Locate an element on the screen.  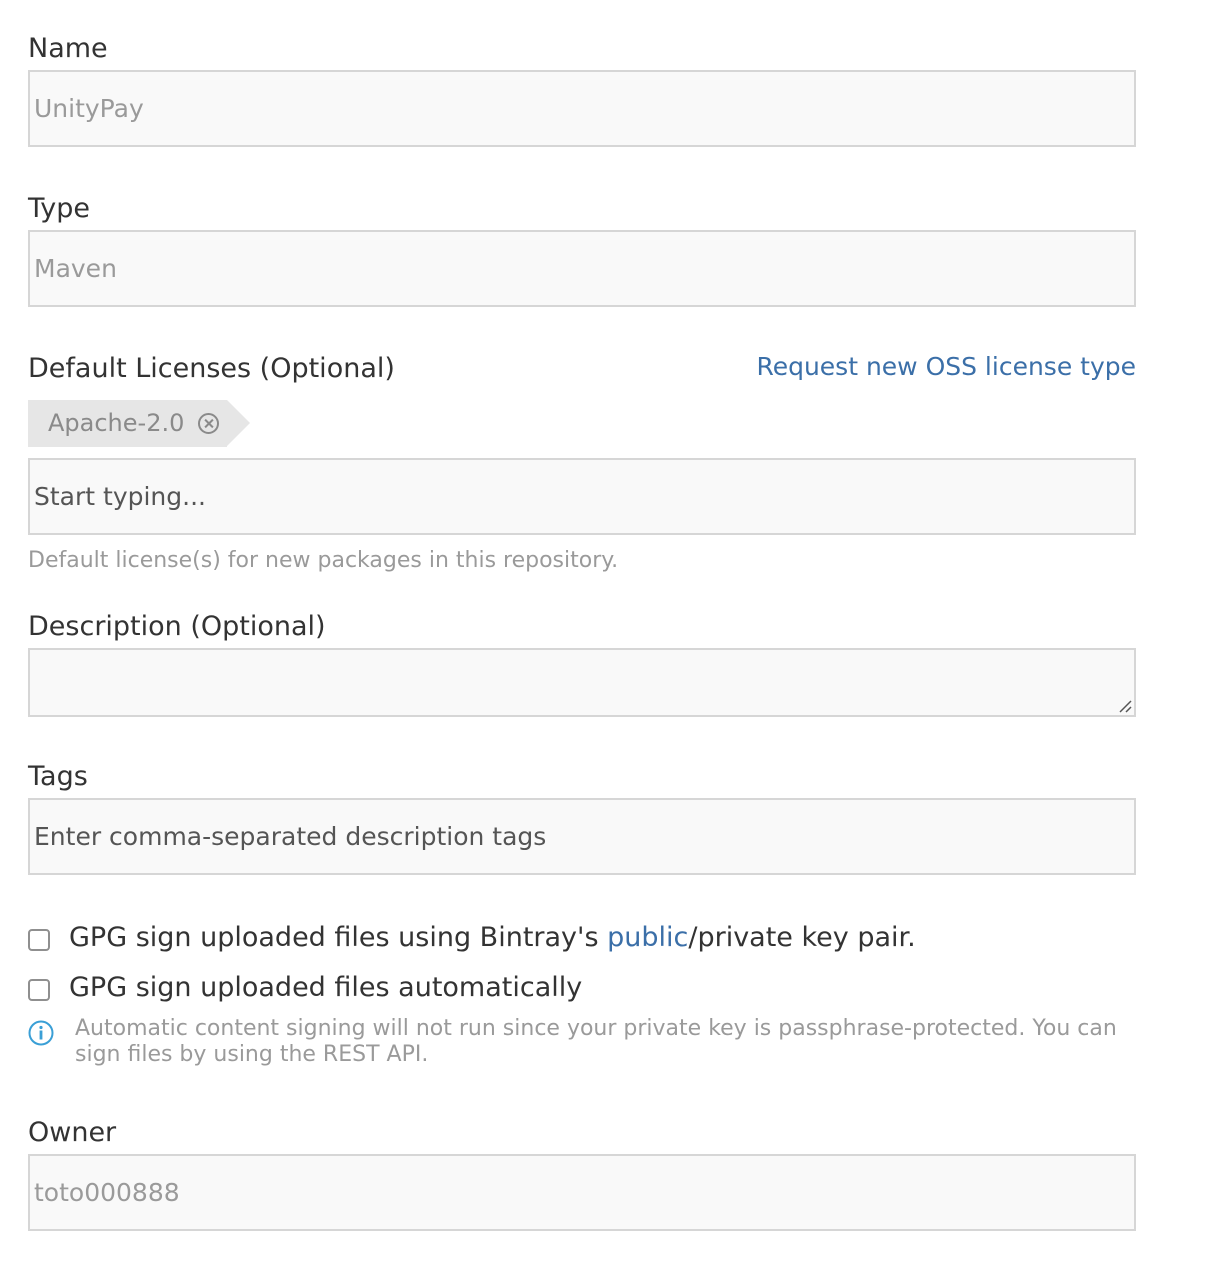
gpg-auto-label: GPG sign uploaded files automatically is located at coordinates (326, 987).